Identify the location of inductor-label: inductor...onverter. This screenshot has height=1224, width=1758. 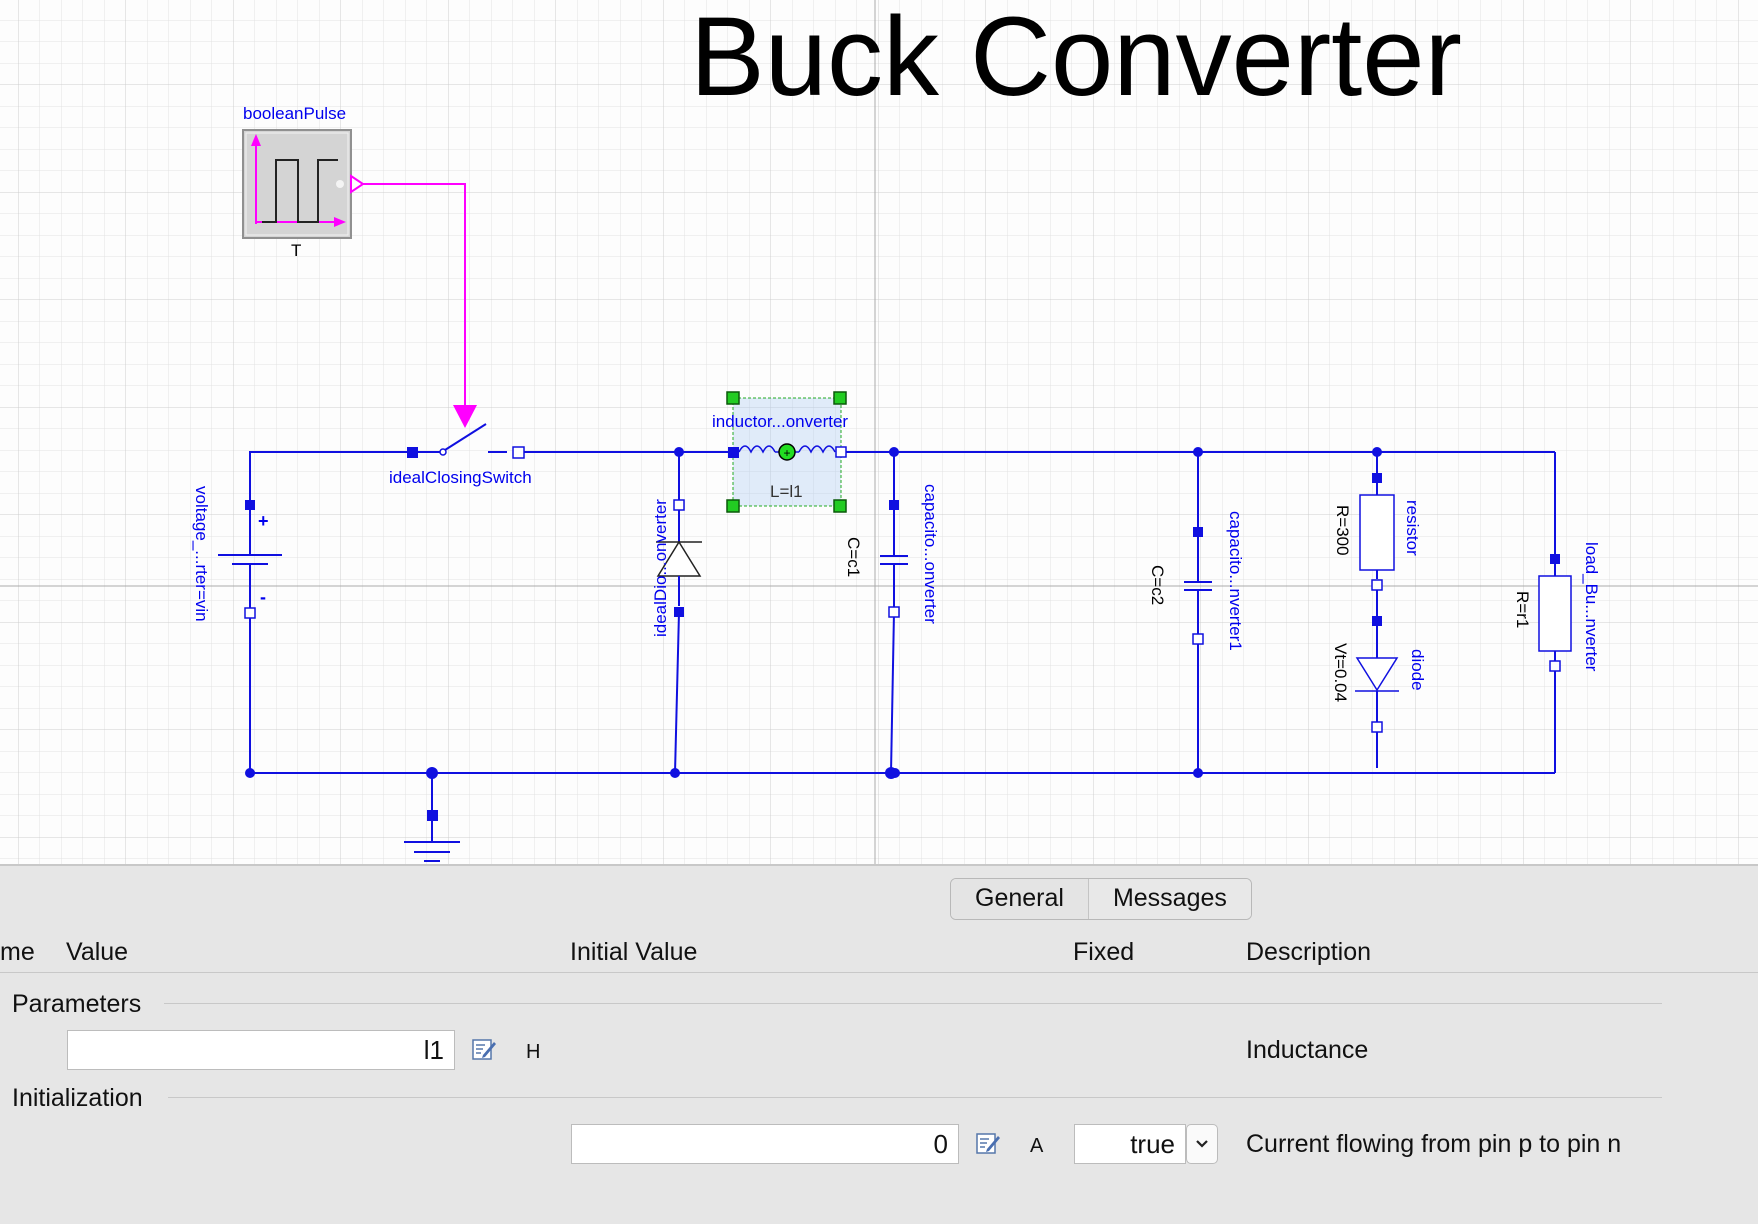
(780, 421).